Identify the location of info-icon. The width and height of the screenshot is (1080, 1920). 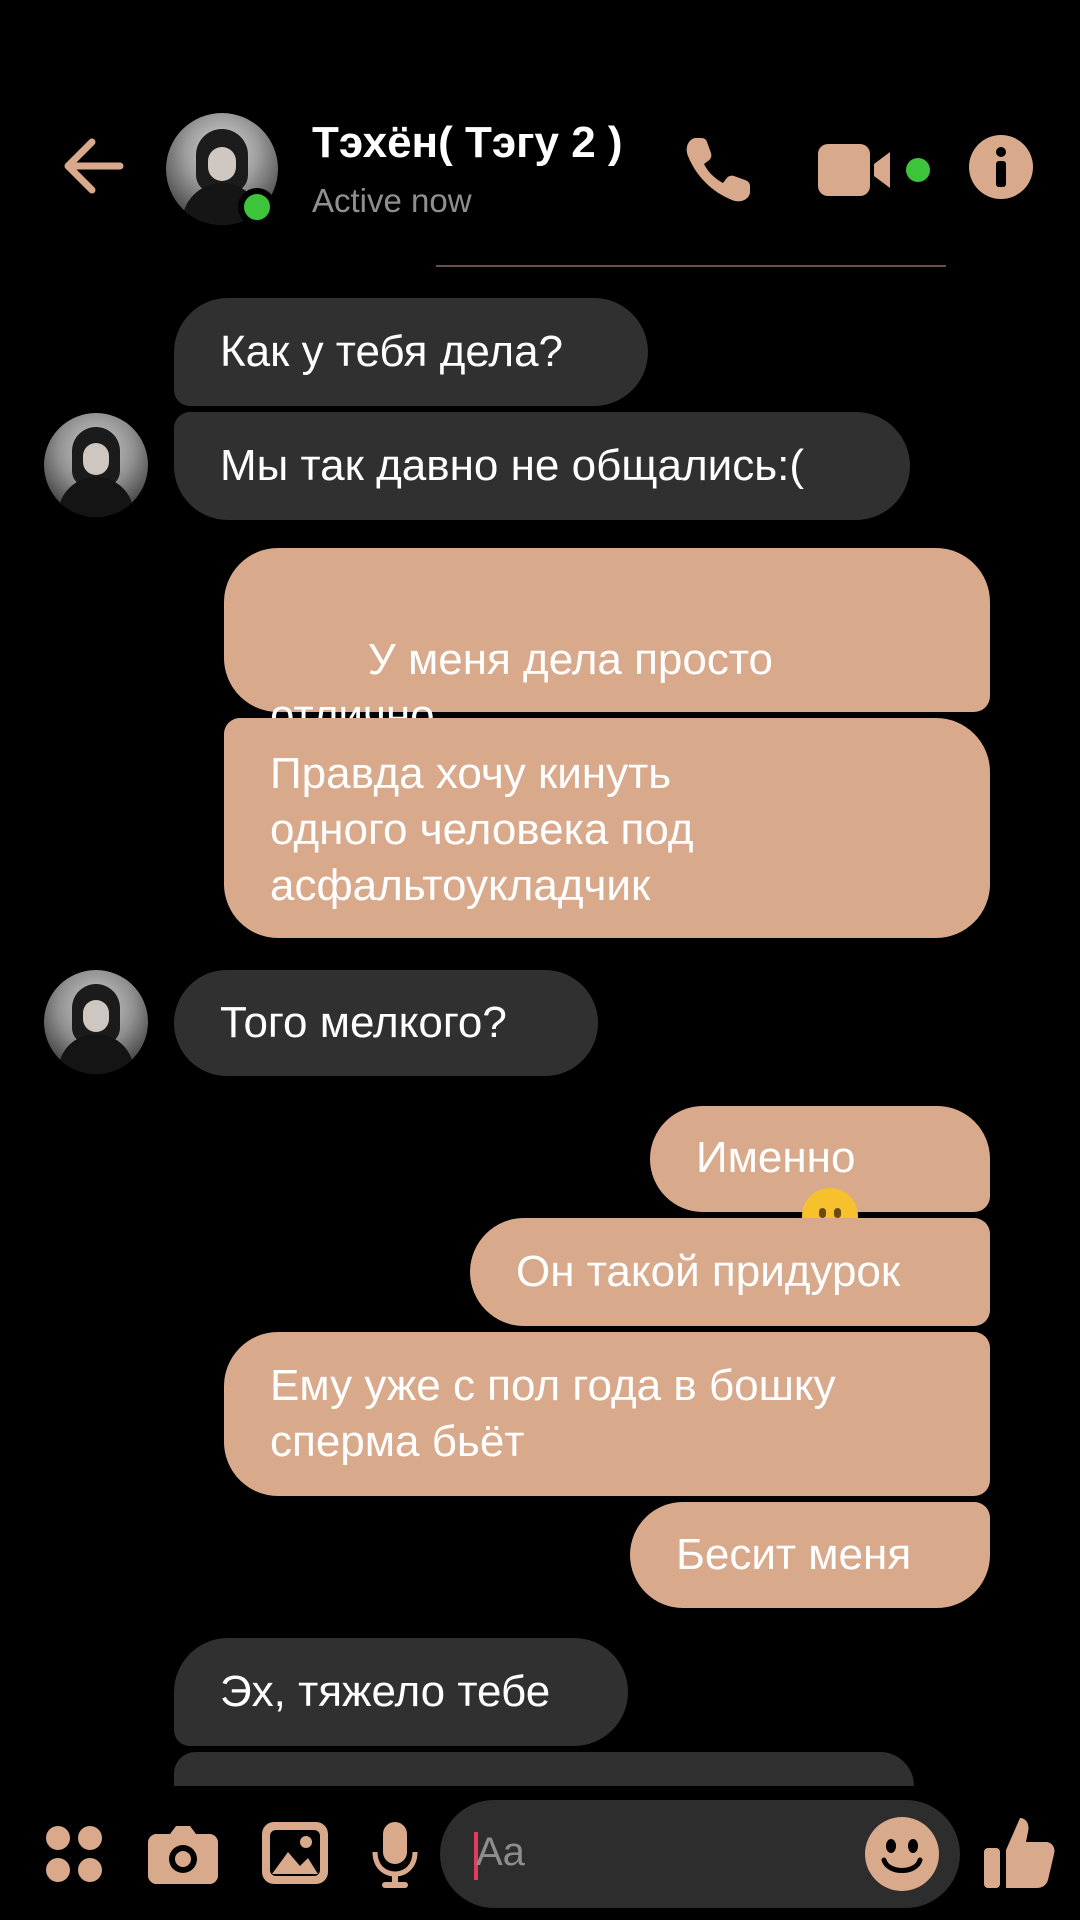
(1001, 167).